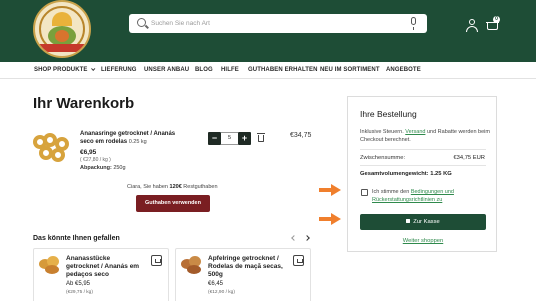  Describe the element at coordinates (141, 22) in the screenshot. I see `search-icon` at that location.